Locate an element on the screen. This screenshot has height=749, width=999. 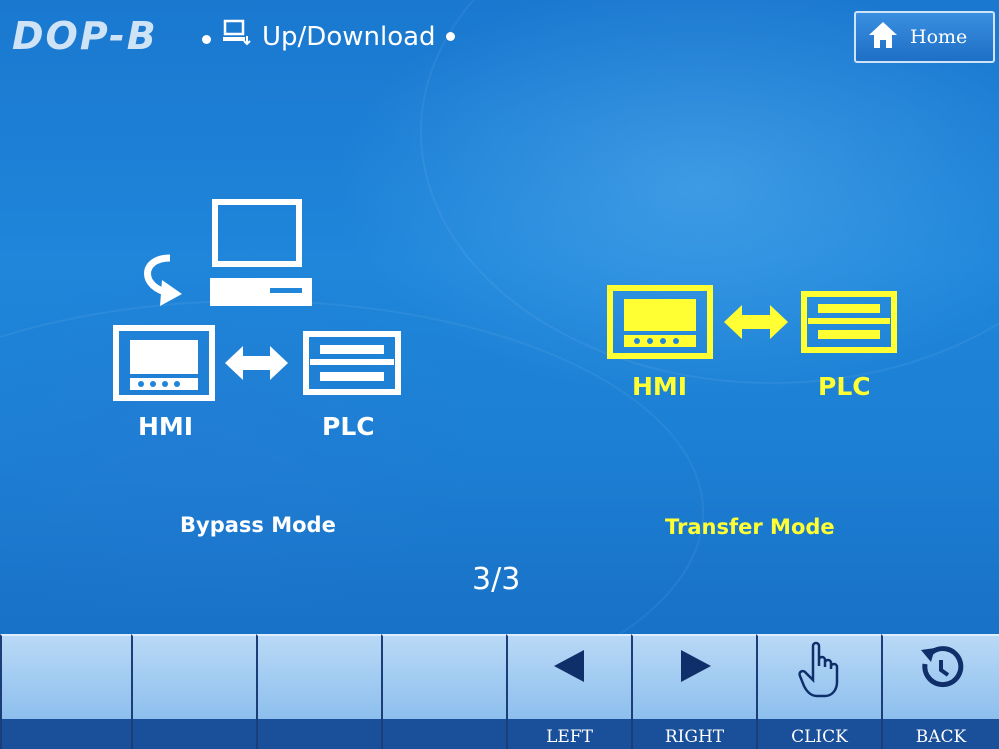
transfer-mode-diagram-icon is located at coordinates (752, 322).